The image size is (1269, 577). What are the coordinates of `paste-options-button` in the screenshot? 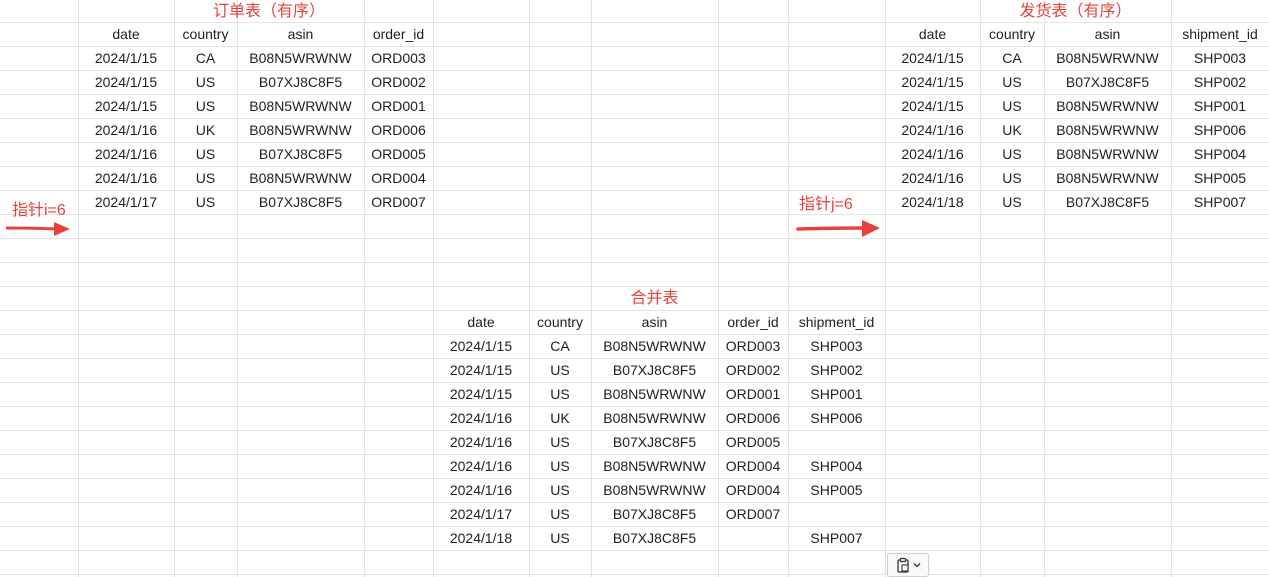 It's located at (908, 565).